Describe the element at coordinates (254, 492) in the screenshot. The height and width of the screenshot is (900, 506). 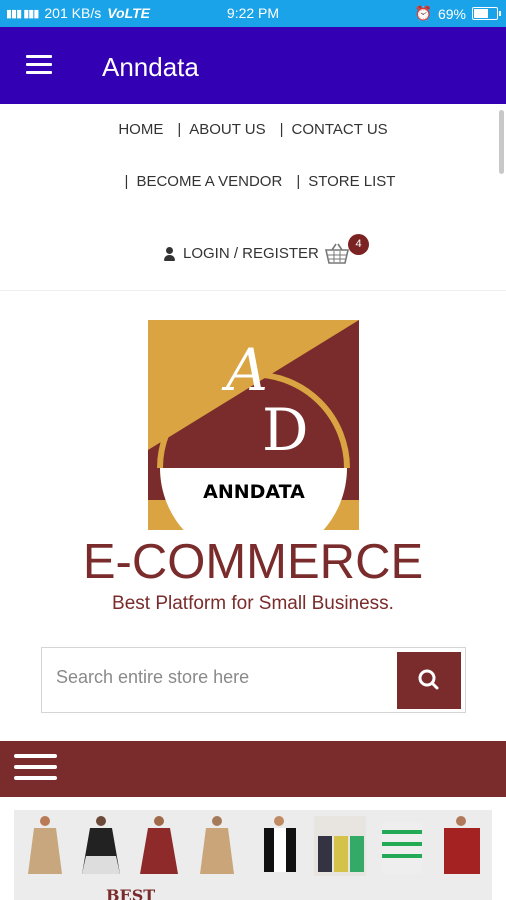
I see `logo-wordmark: ANNDATA` at that location.